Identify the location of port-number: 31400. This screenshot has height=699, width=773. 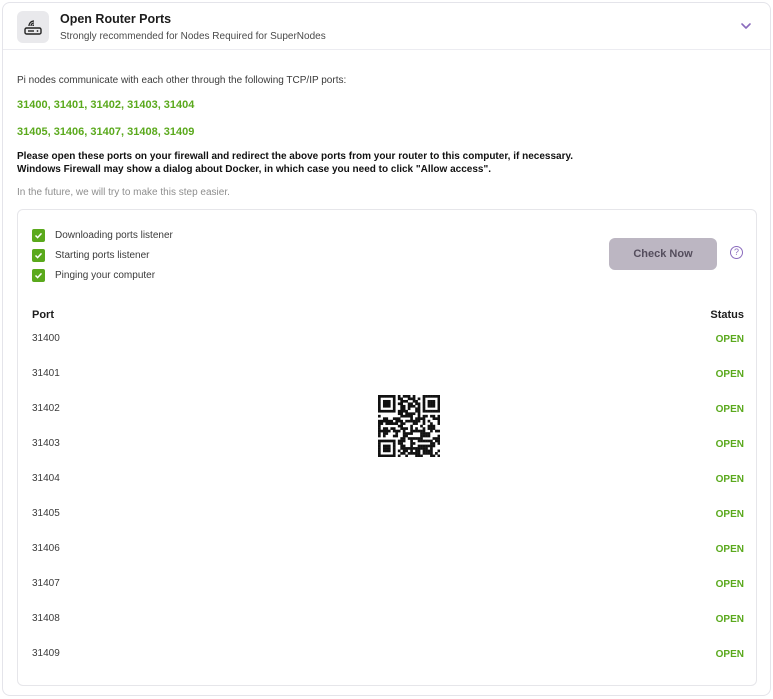
(46, 338).